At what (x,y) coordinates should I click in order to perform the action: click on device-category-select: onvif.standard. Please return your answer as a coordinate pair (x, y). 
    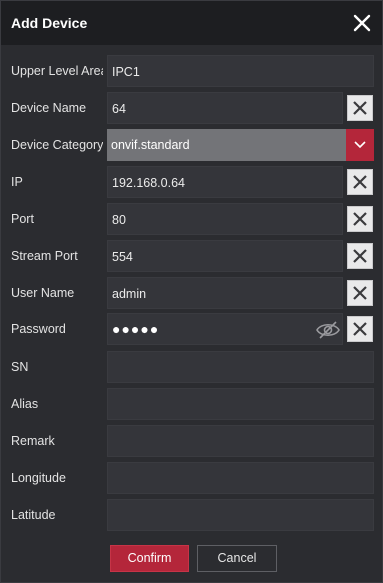
    Looking at the image, I should click on (240, 145).